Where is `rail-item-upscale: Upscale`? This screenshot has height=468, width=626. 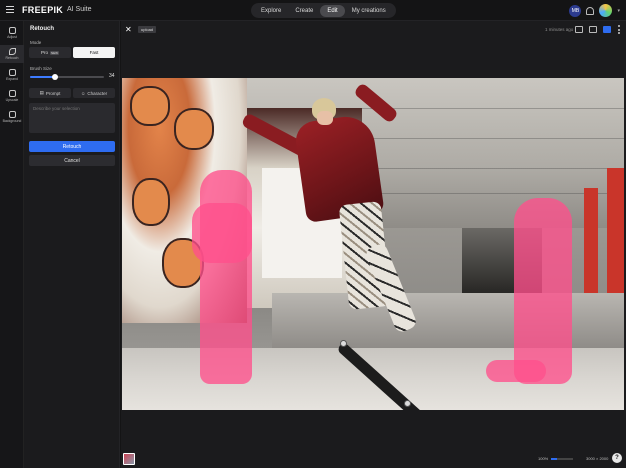 rail-item-upscale: Upscale is located at coordinates (12, 96).